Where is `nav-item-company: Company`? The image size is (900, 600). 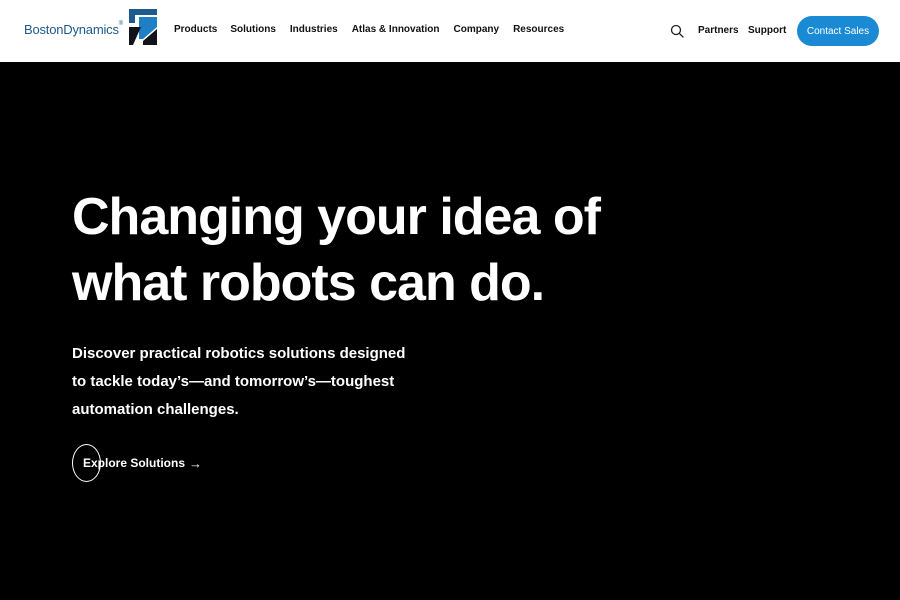
nav-item-company: Company is located at coordinates (477, 29).